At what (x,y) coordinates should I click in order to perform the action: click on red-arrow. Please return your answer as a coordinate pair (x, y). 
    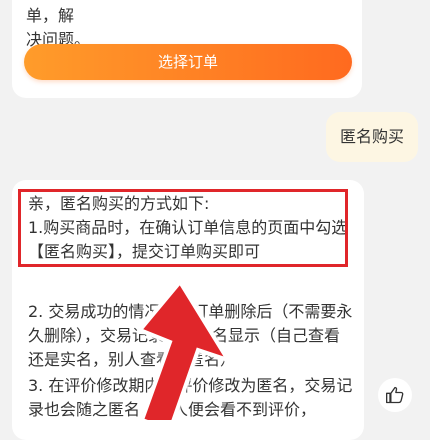
    Looking at the image, I should click on (184, 349).